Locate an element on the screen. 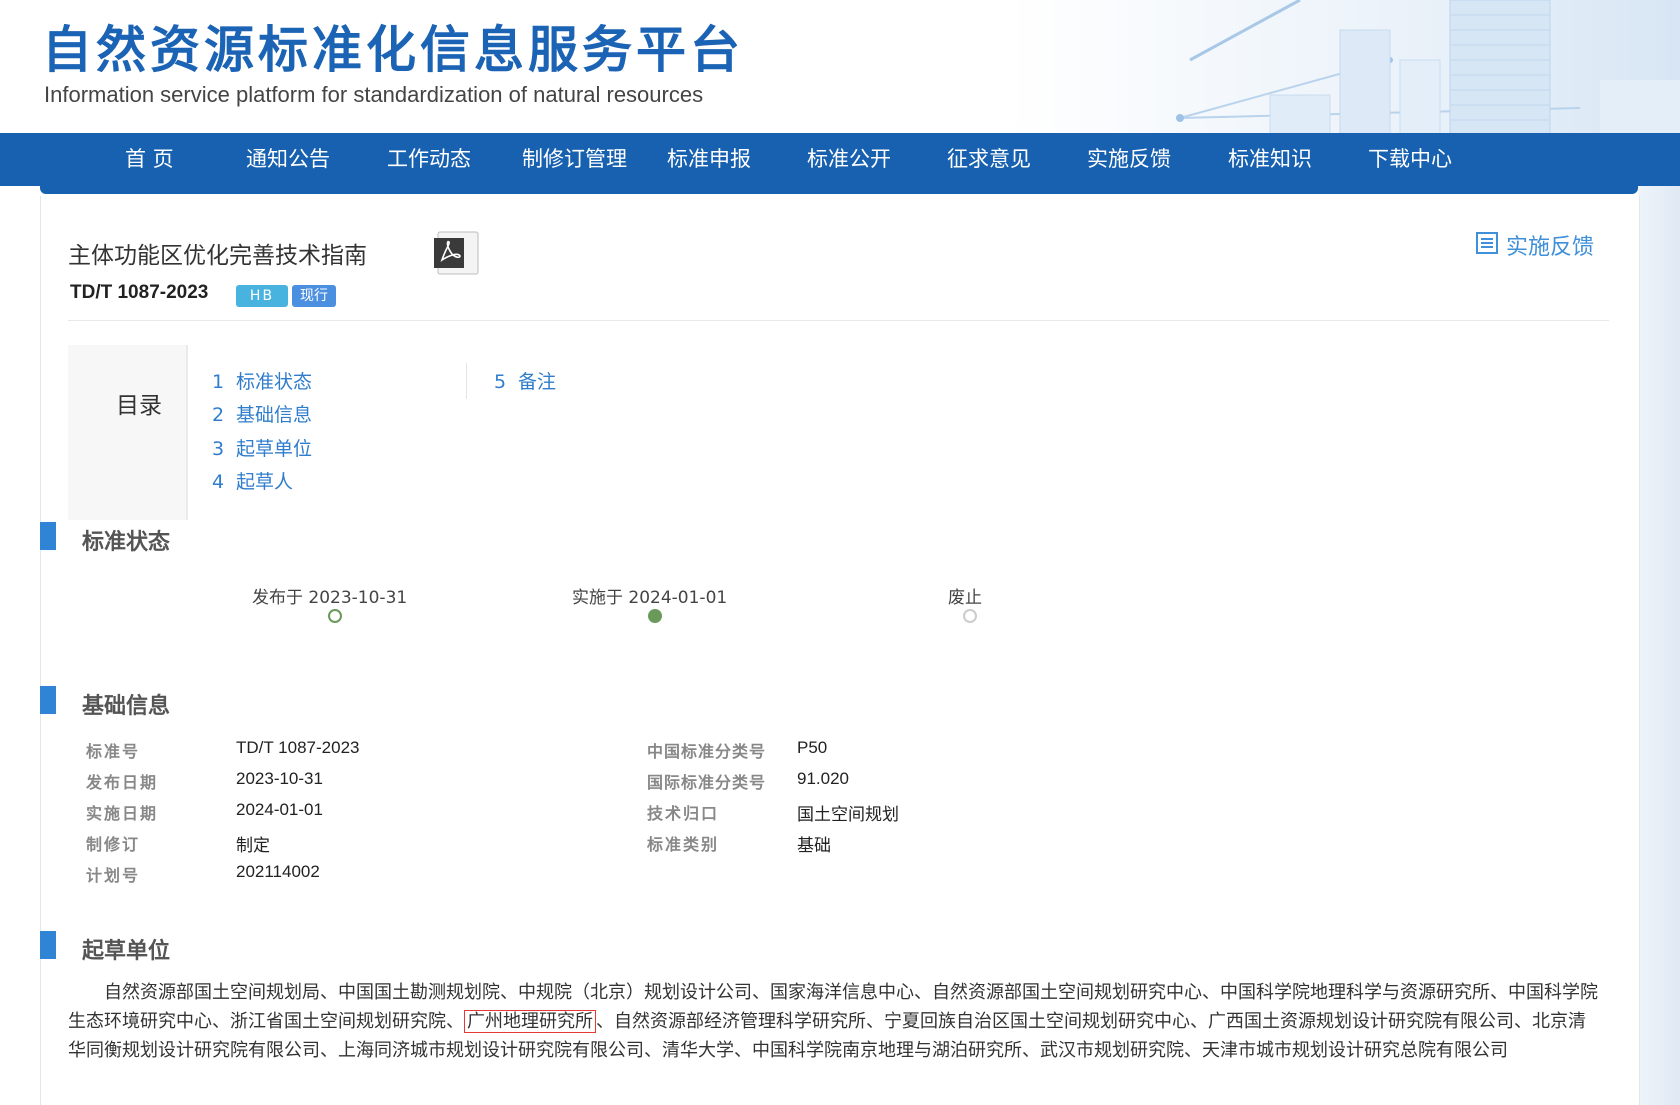  toc-item-standard-status: 1 标准状态 is located at coordinates (262, 380).